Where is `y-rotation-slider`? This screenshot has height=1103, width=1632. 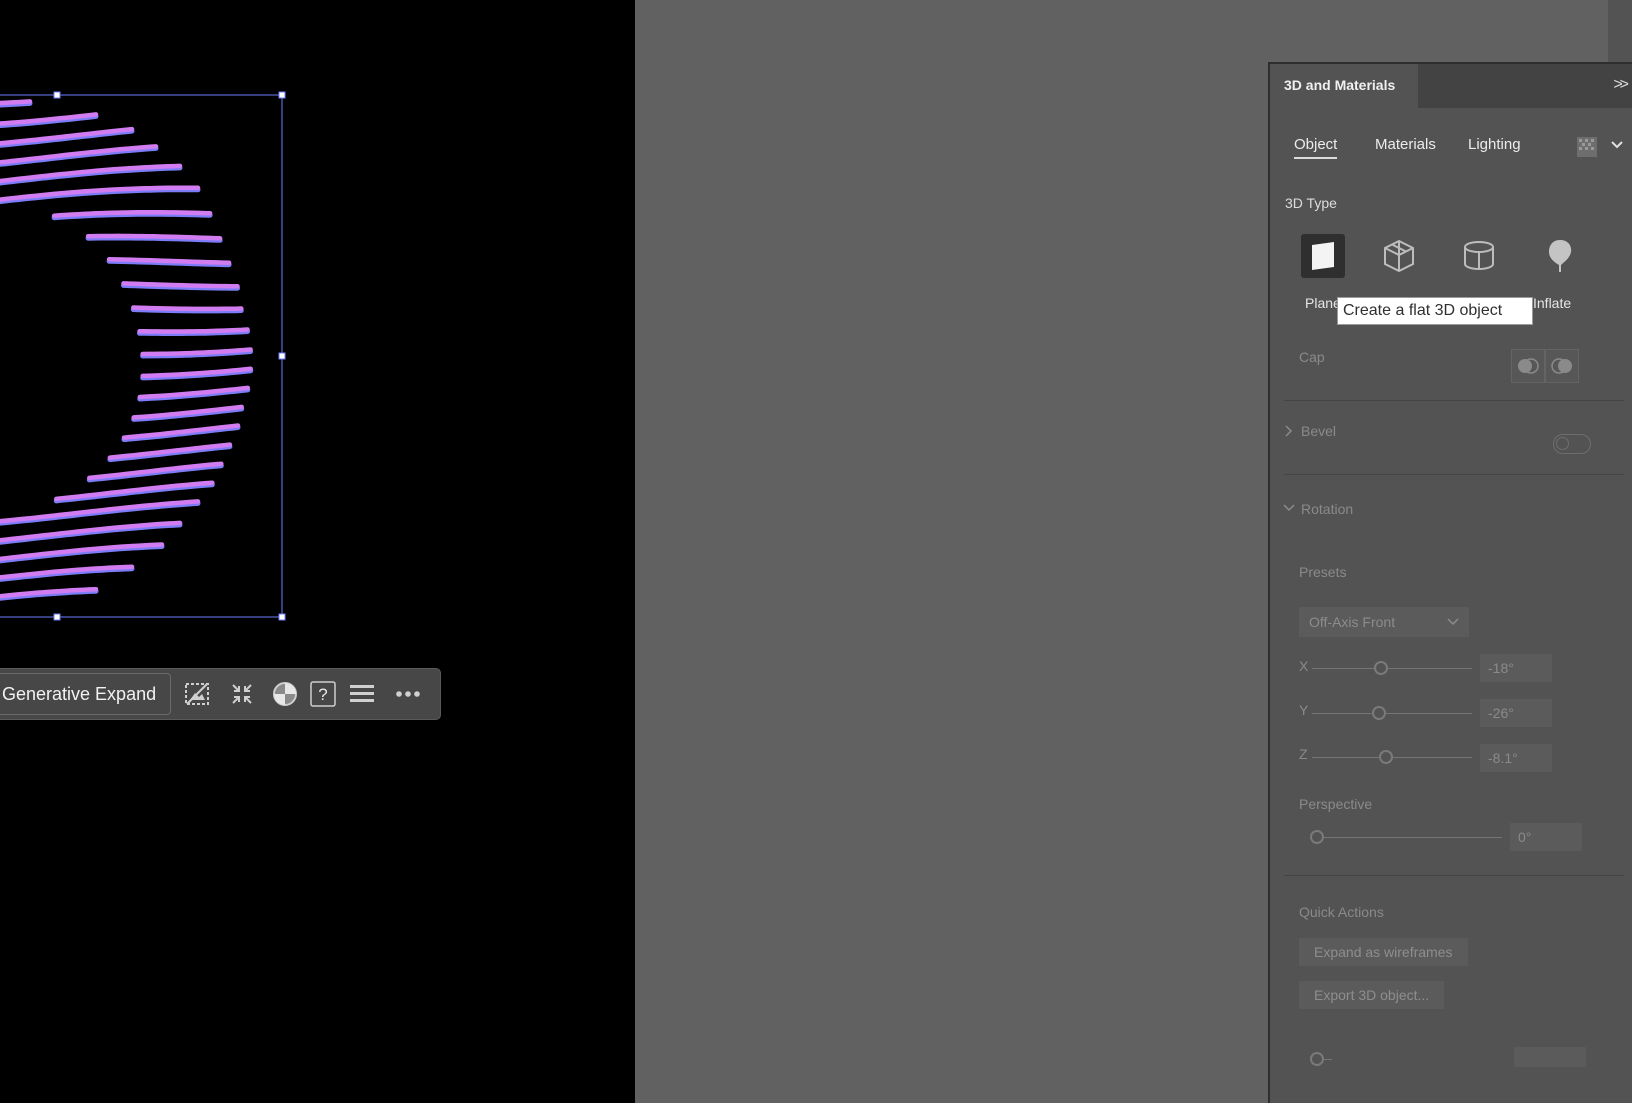
y-rotation-slider is located at coordinates (1392, 713).